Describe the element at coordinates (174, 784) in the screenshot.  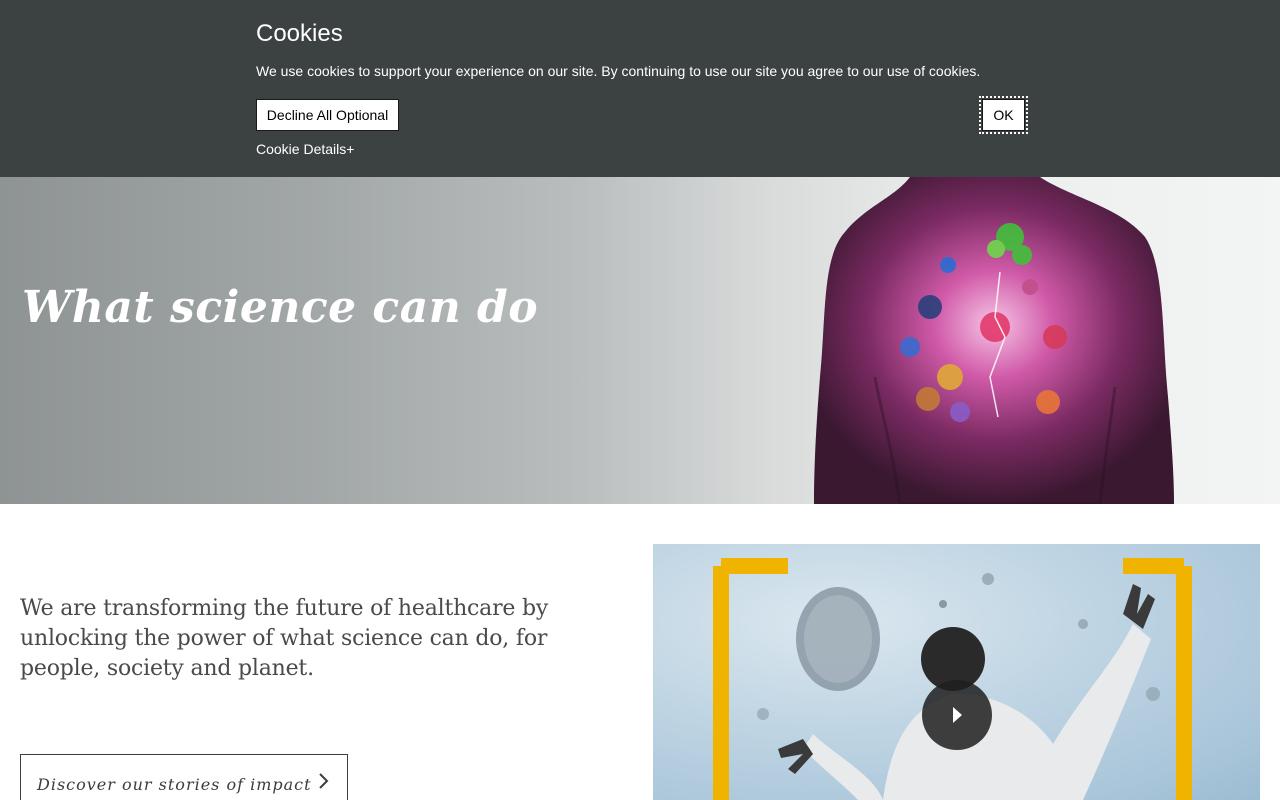
I see `discover-stories-label: Discover our stories of impact` at that location.